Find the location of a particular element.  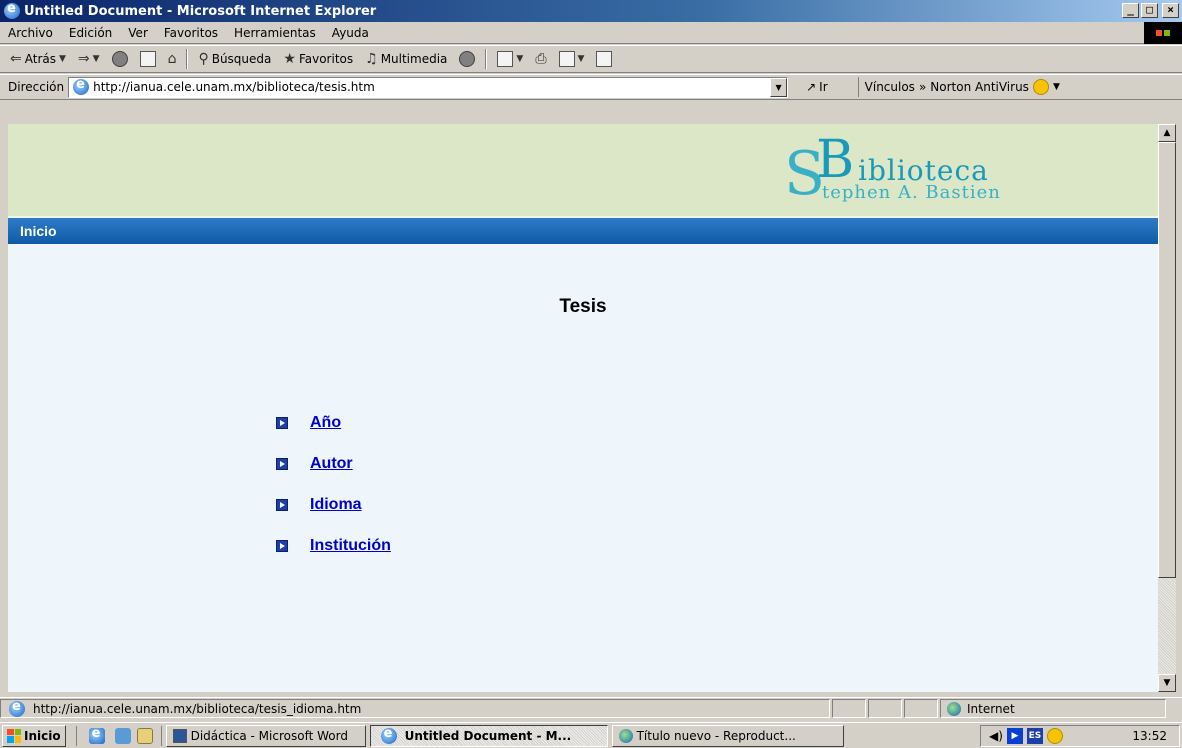

norton-link: Norton AntiVirus is located at coordinates (979, 87).